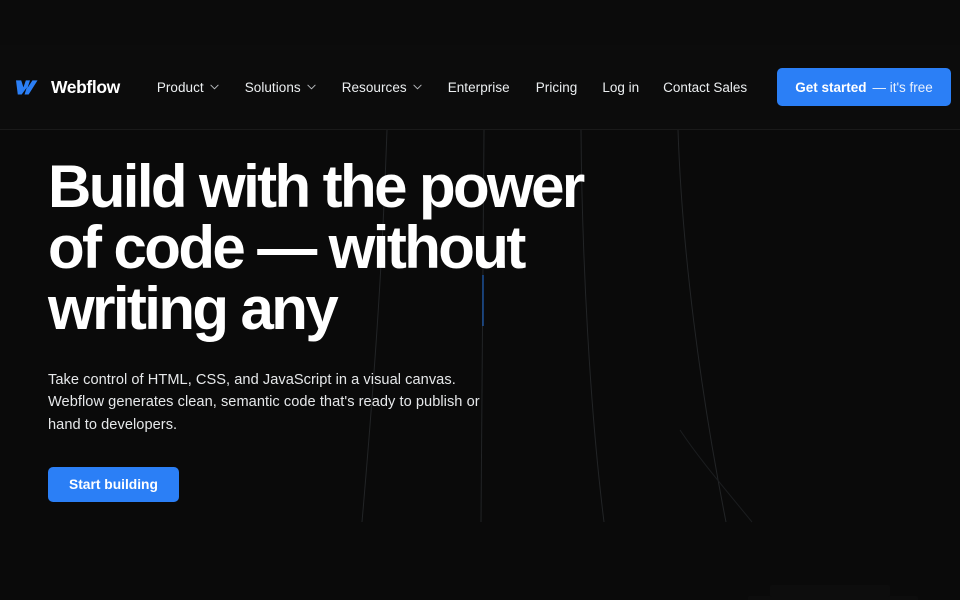  I want to click on nav-item-label: Pricing, so click(556, 87).